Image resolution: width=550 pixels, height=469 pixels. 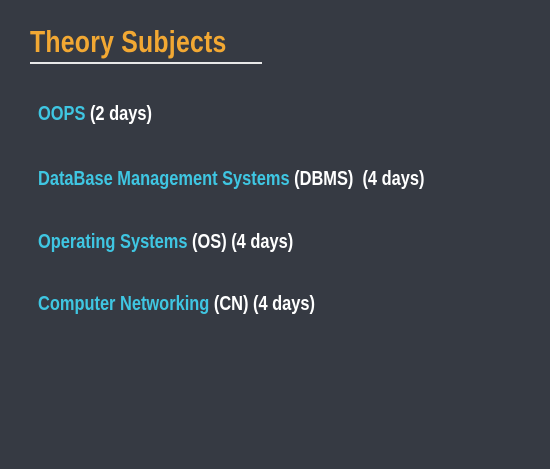 I want to click on subject-duration: (OS) (4 days), so click(x=243, y=242).